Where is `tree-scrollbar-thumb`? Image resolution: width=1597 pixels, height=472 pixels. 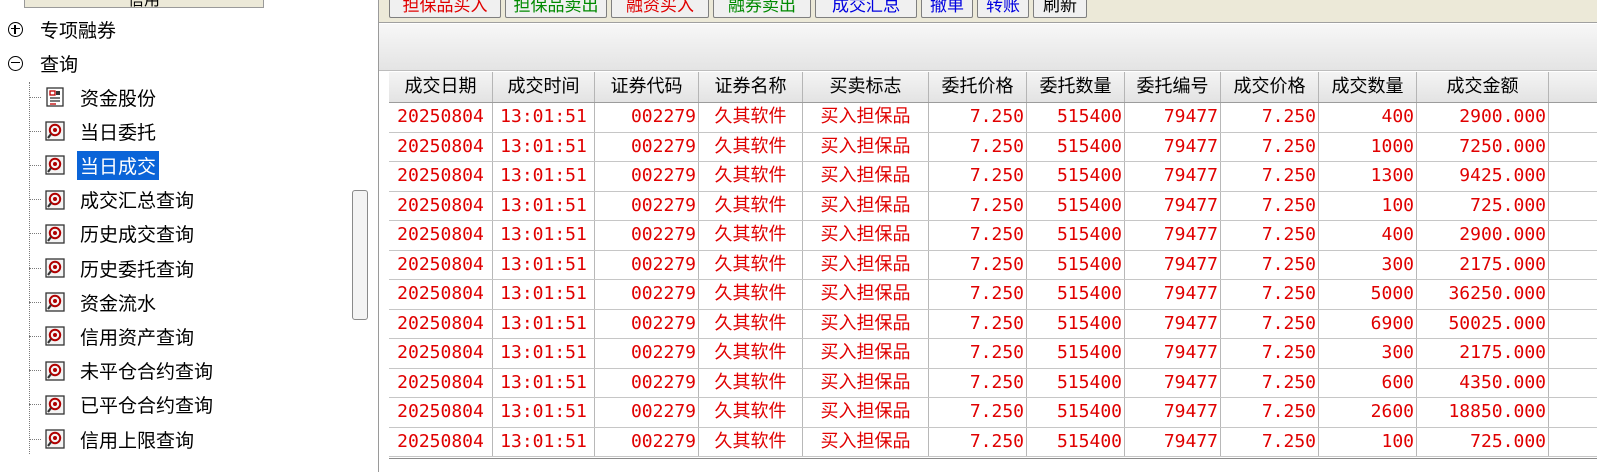 tree-scrollbar-thumb is located at coordinates (360, 255).